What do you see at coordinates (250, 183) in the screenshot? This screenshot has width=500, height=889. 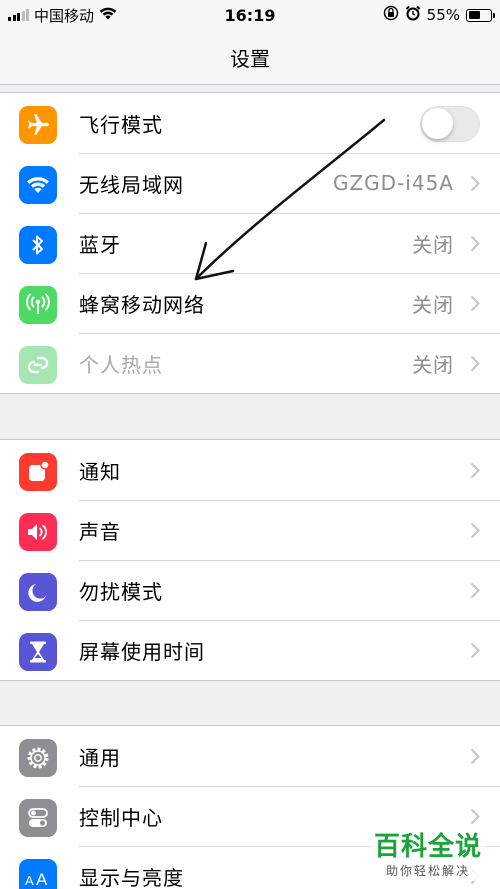 I see `settings-row-wifi: 无线局域网 GZGD-i45A` at bounding box center [250, 183].